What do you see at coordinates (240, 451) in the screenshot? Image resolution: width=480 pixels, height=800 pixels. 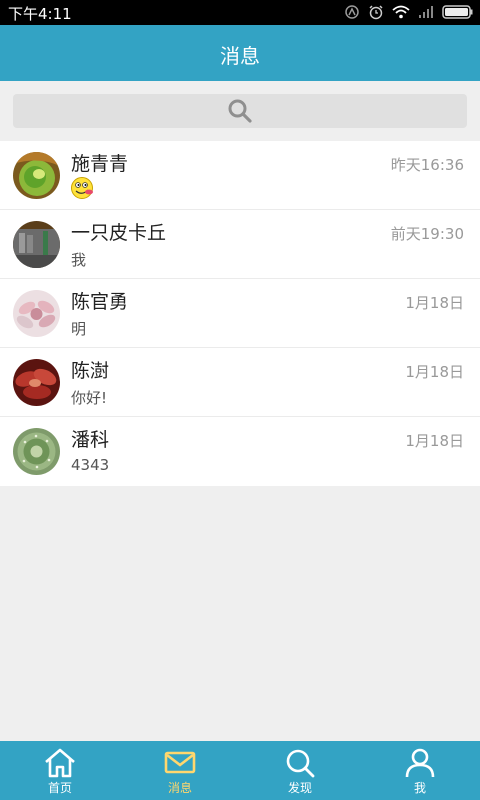 I see `conversation-item: 潘科 4343 1月18日` at bounding box center [240, 451].